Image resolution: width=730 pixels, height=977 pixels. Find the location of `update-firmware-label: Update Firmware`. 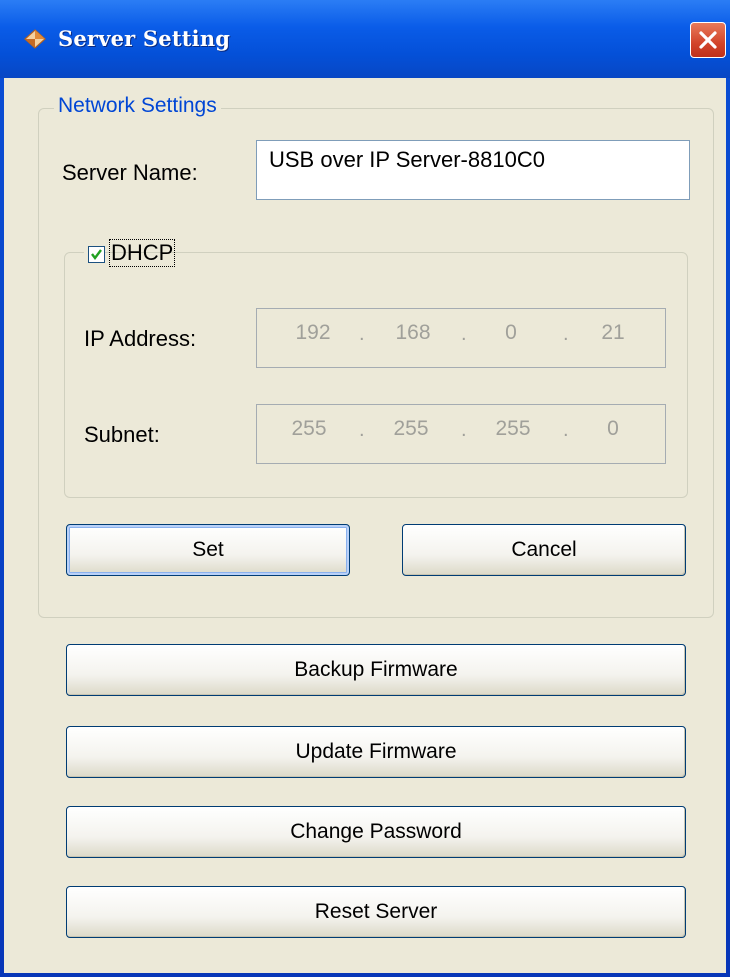

update-firmware-label: Update Firmware is located at coordinates (376, 751).